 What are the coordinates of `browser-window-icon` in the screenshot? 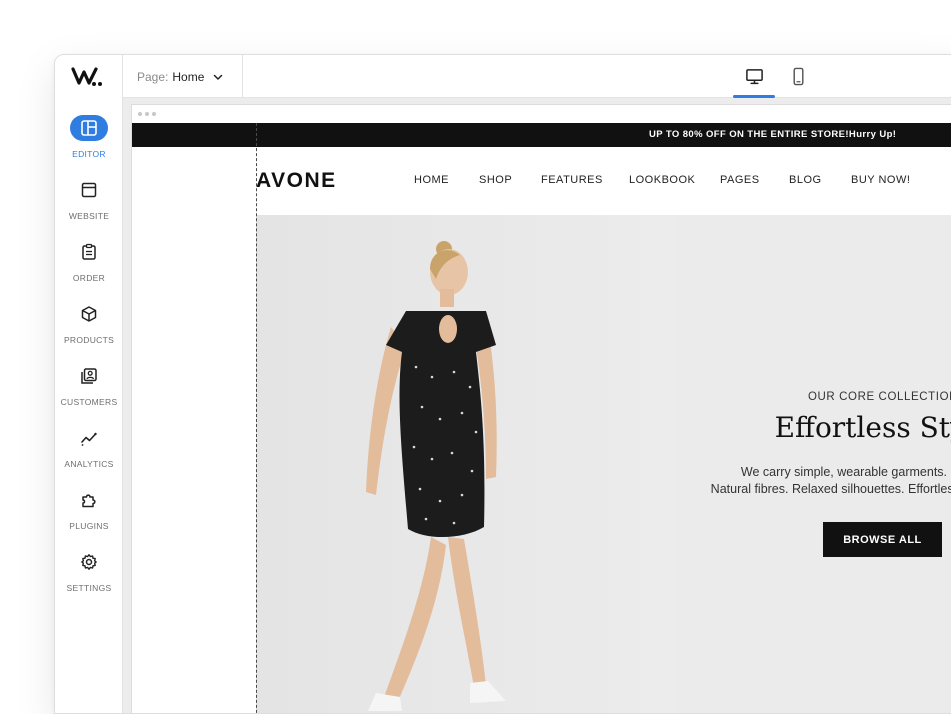 It's located at (89, 190).